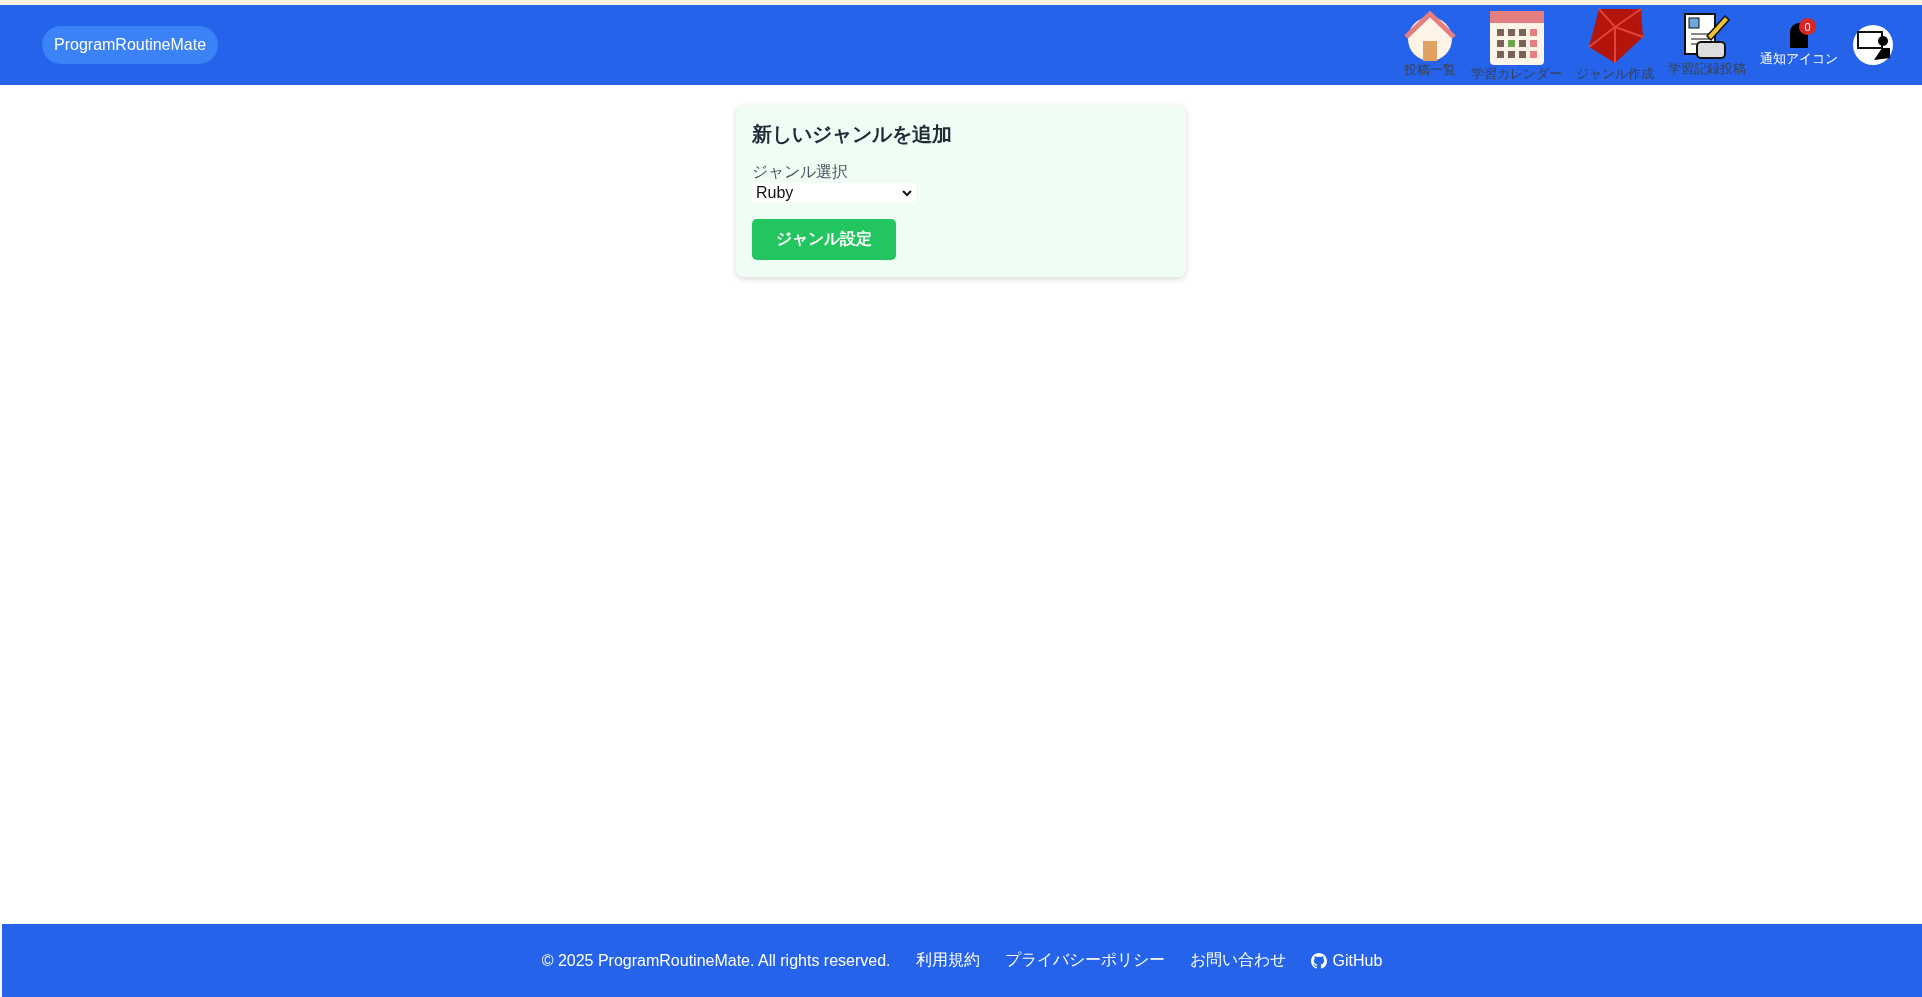  What do you see at coordinates (1707, 36) in the screenshot?
I see `document-pencil-icon` at bounding box center [1707, 36].